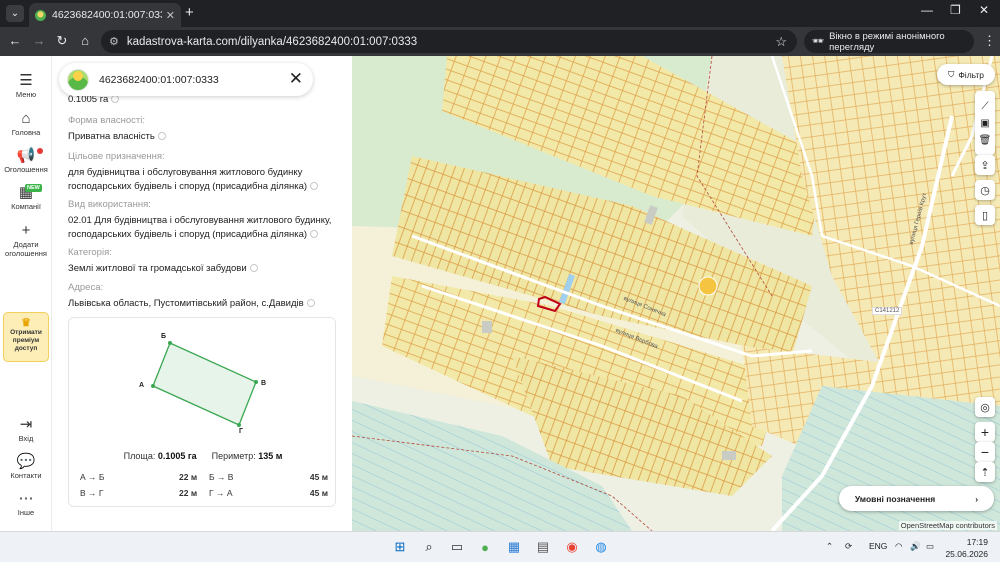  Describe the element at coordinates (26, 503) in the screenshot. I see `rail-other: ⋯ Інше` at that location.